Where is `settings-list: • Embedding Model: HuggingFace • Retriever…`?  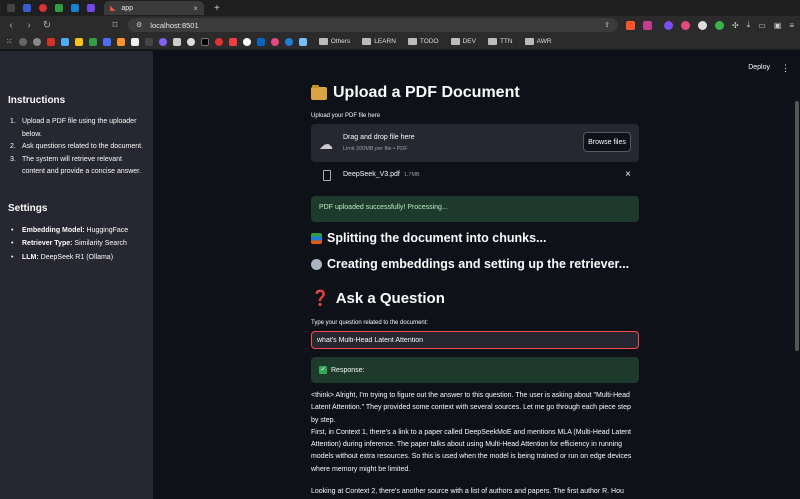
settings-list: • Embedding Model: HuggingFace • Retriever… is located at coordinates (76, 244).